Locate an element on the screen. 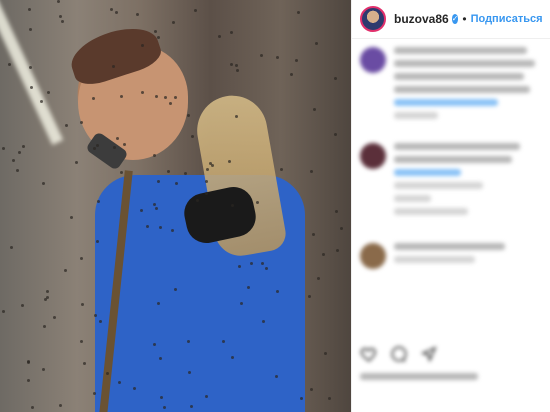 This screenshot has height=412, width=550. follow-button: Подписаться is located at coordinates (507, 19).